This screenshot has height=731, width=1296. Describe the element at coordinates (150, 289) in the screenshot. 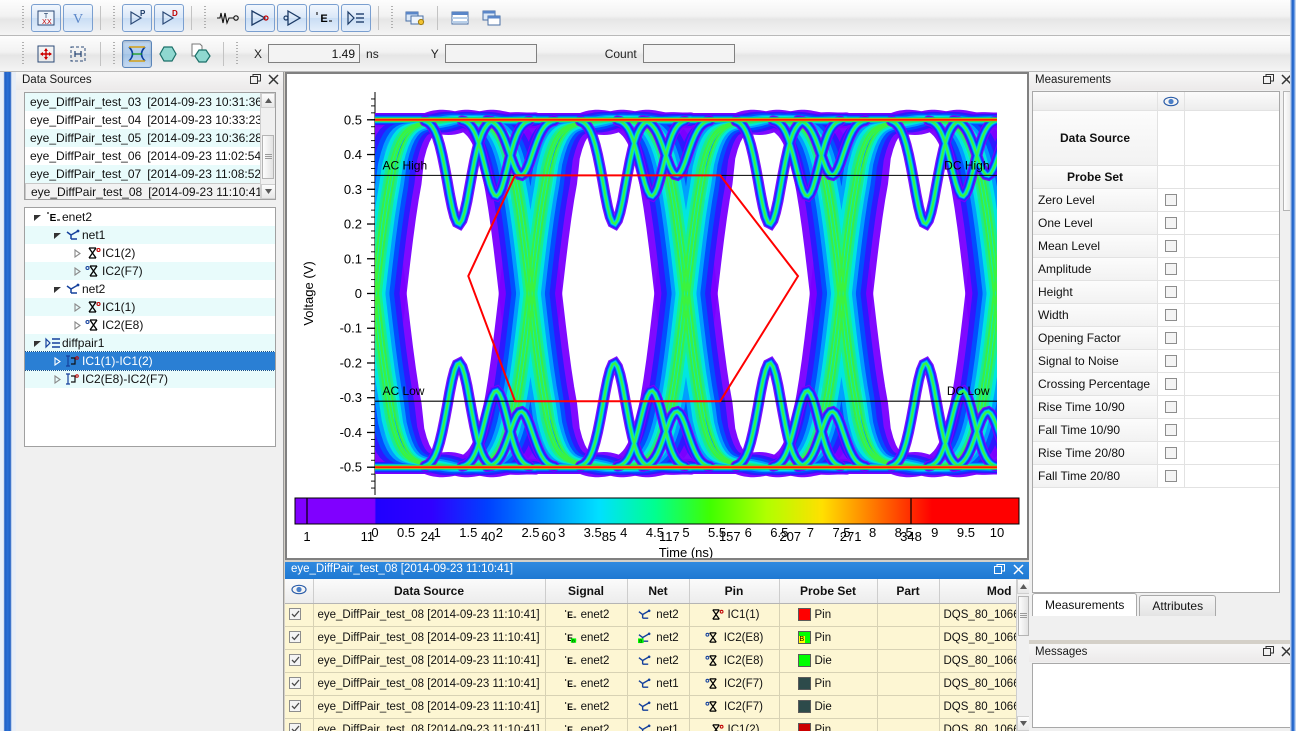

I see `tree-item: net2` at that location.